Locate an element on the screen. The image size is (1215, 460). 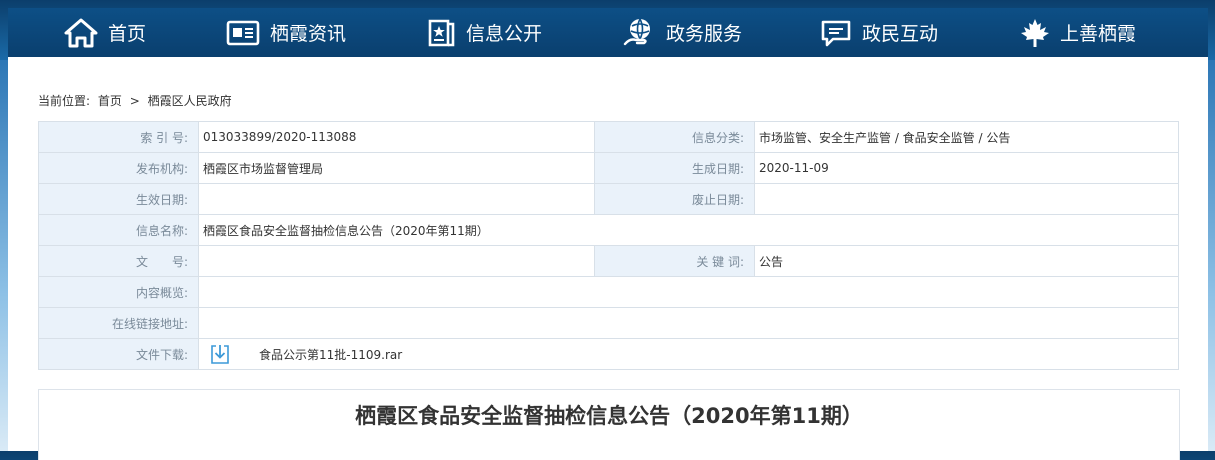
keywords-value: 公告 is located at coordinates (966, 261).